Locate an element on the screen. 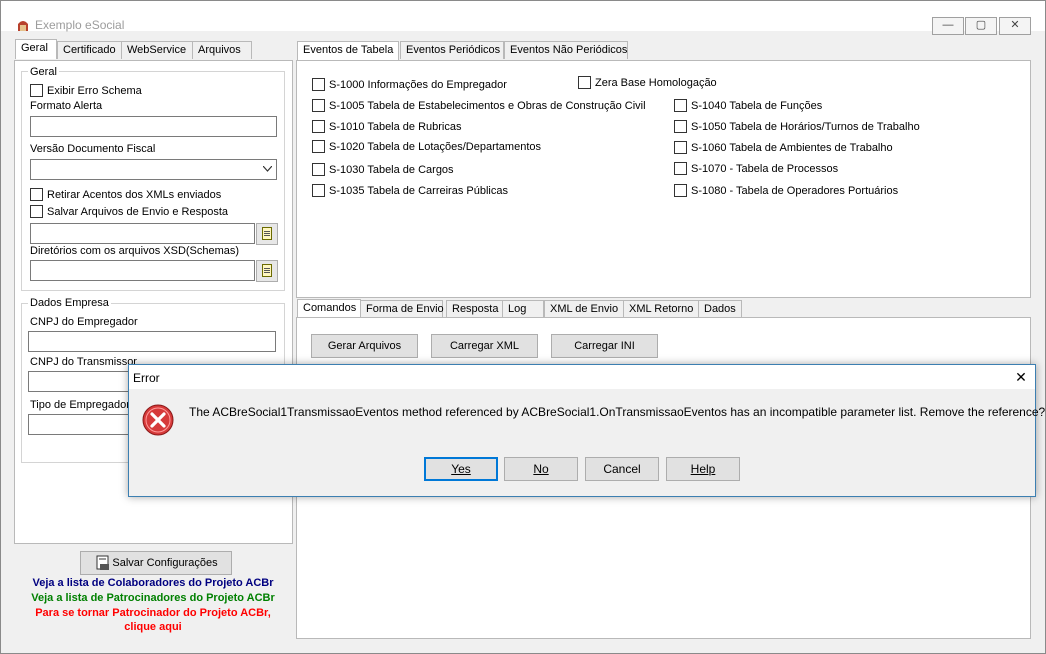  tab-webservice: WebService is located at coordinates (158, 50).